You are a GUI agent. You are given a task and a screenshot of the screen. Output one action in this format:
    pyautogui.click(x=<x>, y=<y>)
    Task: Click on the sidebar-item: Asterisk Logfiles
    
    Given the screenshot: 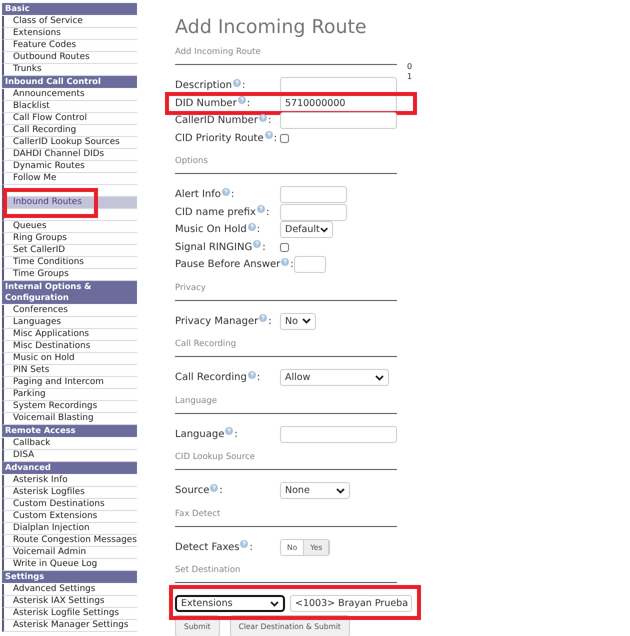 What is the action you would take?
    pyautogui.click(x=69, y=492)
    